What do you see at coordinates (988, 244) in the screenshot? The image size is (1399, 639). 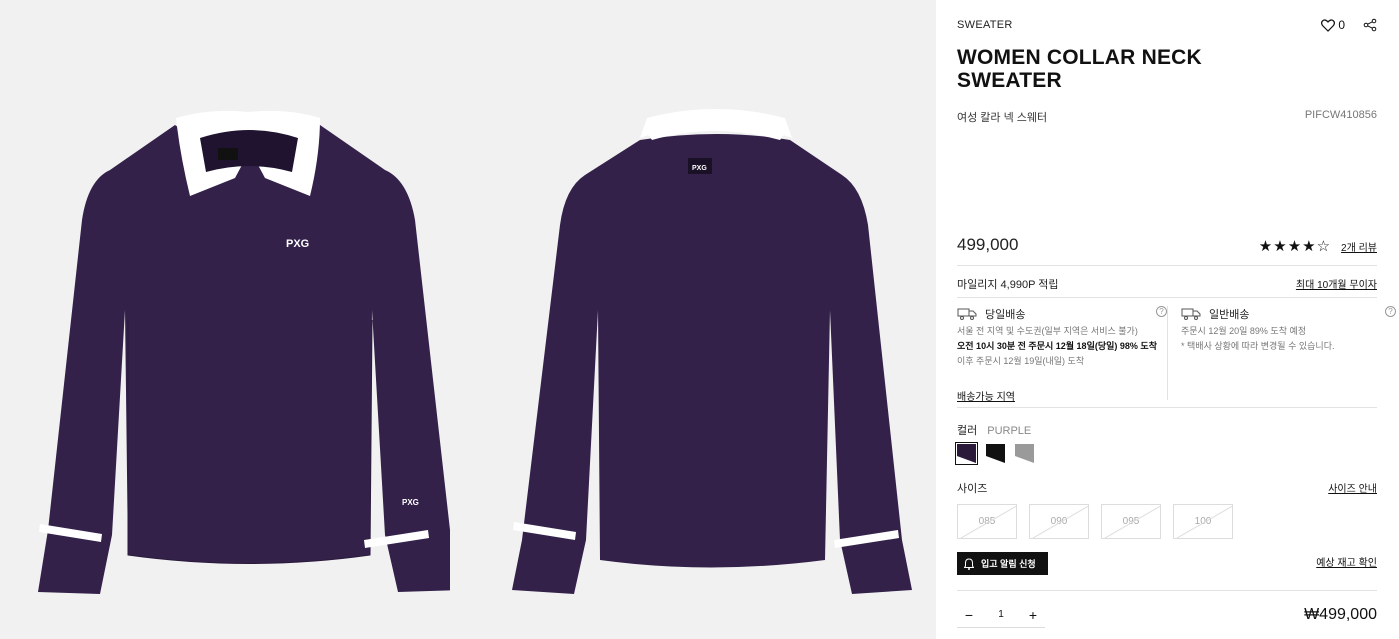 I see `product-price: 499,000` at bounding box center [988, 244].